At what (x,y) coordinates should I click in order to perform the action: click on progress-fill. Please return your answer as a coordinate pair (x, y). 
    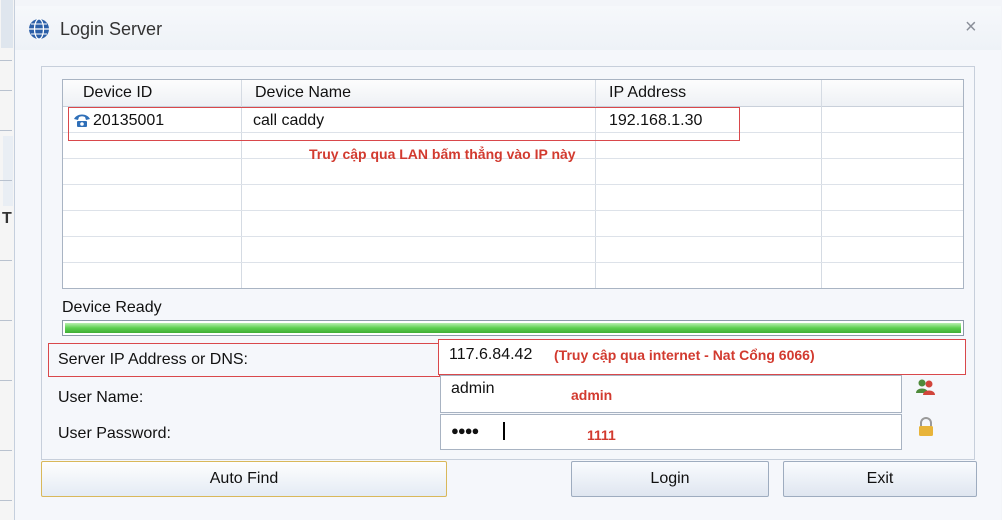
    Looking at the image, I should click on (513, 328).